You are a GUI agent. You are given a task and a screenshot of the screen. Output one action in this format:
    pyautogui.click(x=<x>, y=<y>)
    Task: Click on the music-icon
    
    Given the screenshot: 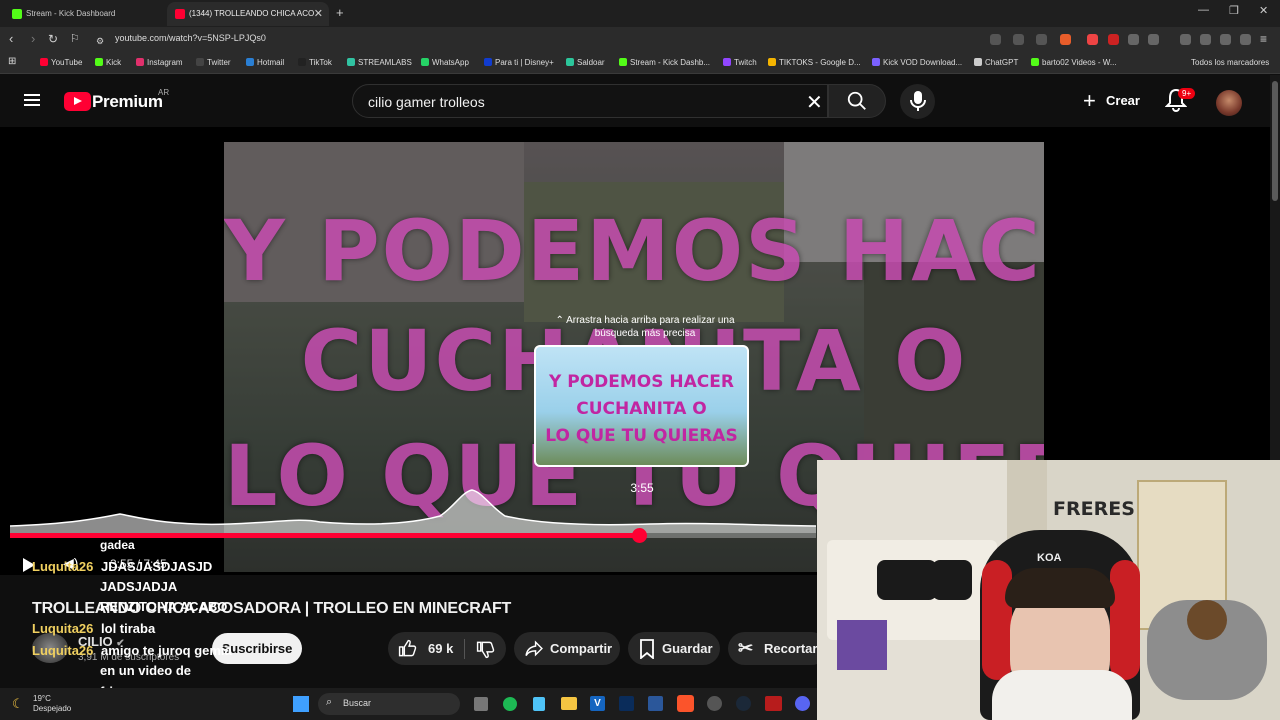 What is the action you would take?
    pyautogui.click(x=1185, y=39)
    